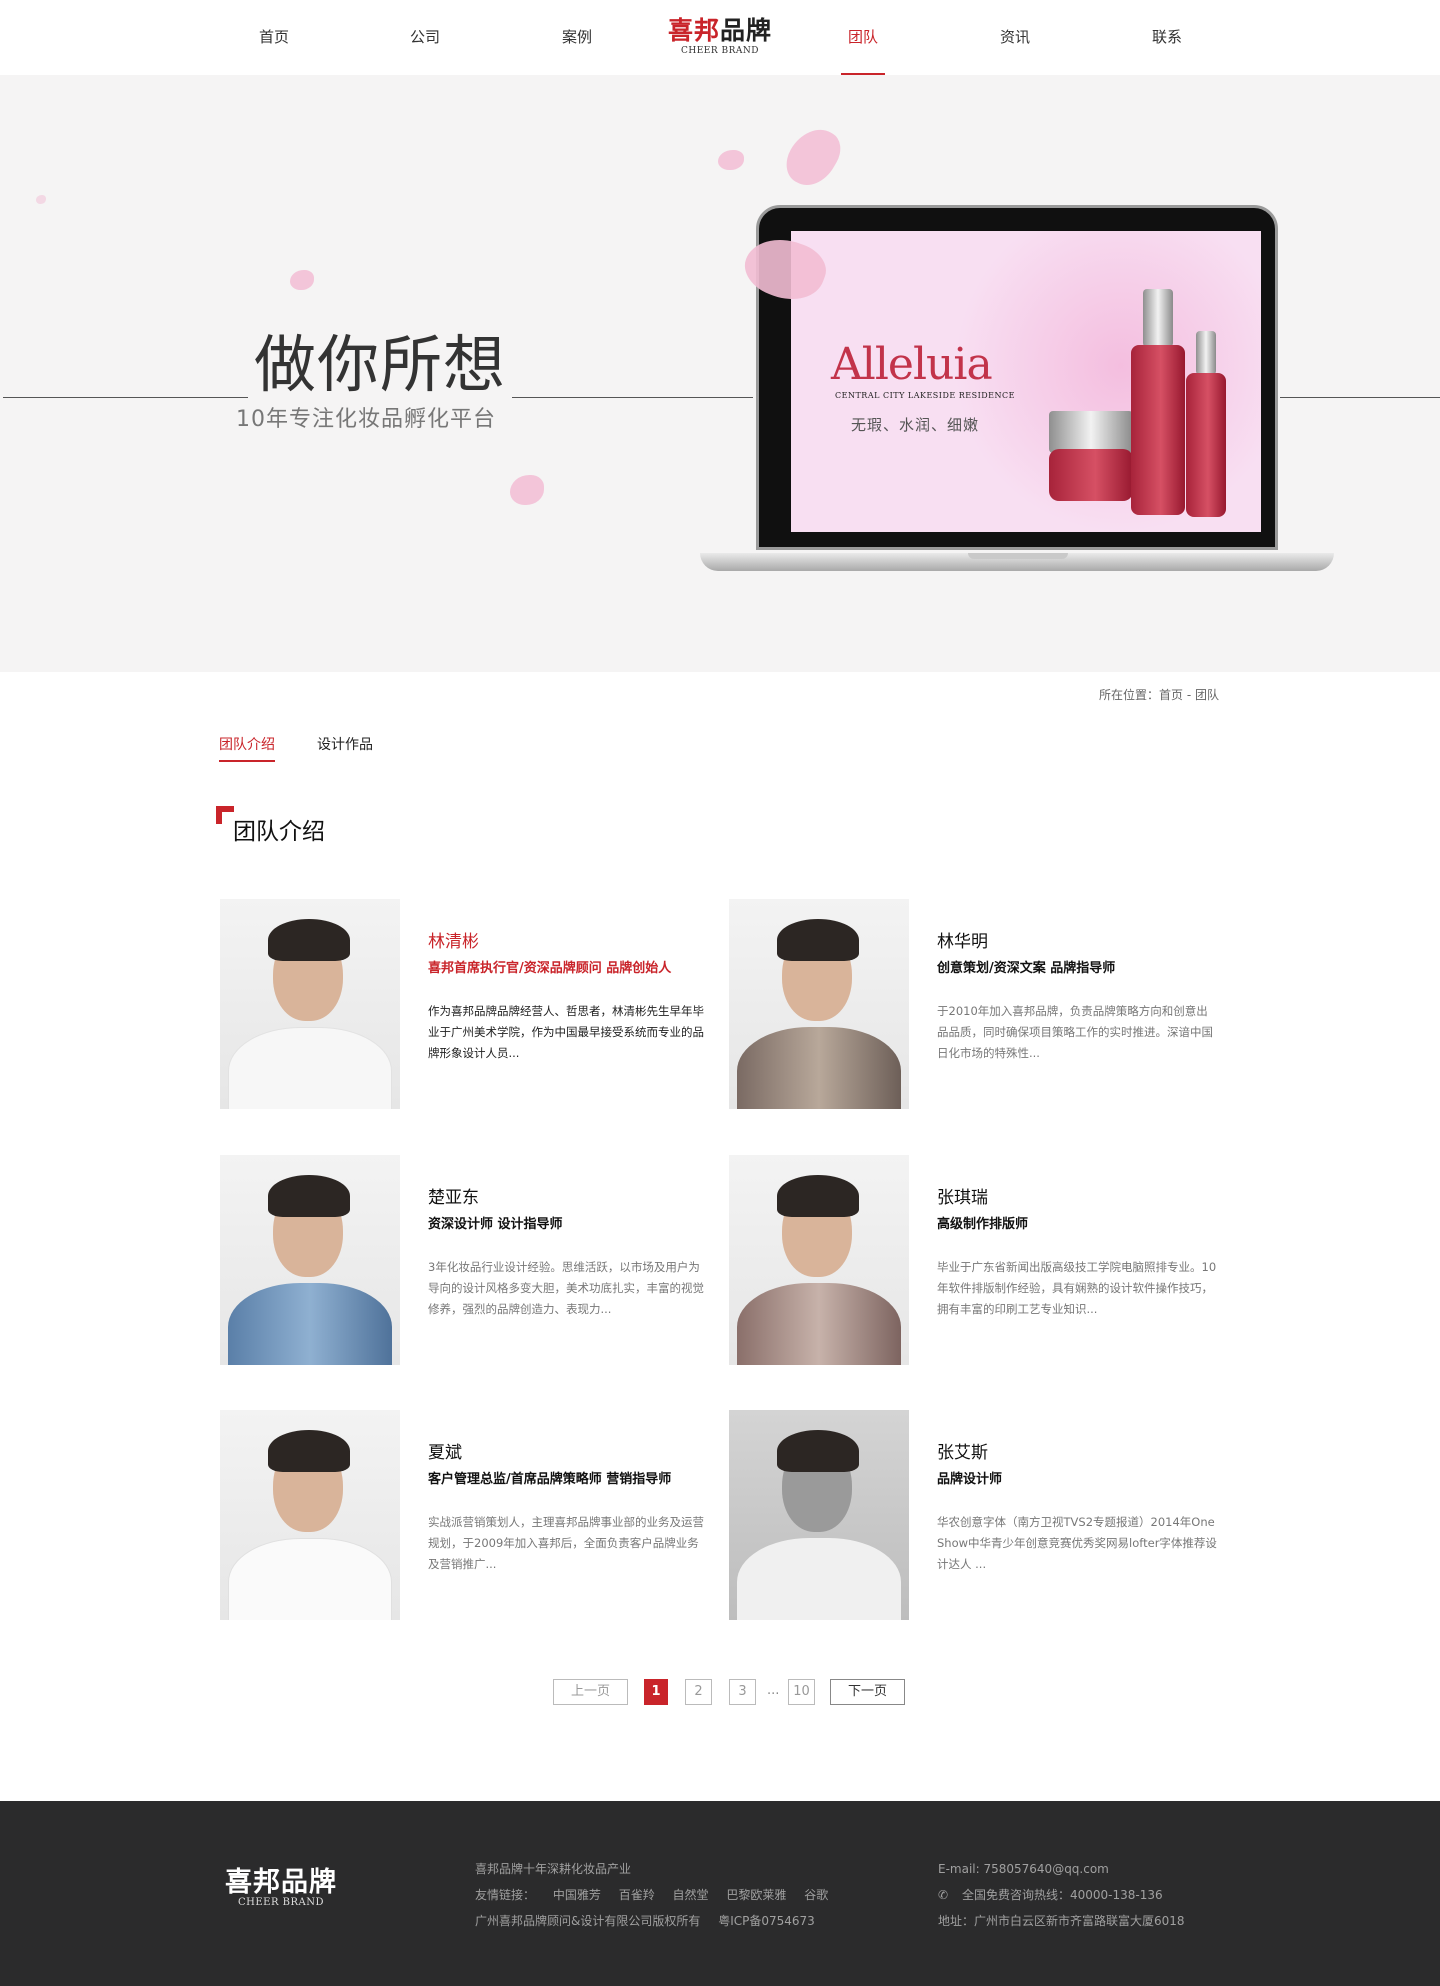  What do you see at coordinates (863, 37) in the screenshot?
I see `nav-item-team: 团队` at bounding box center [863, 37].